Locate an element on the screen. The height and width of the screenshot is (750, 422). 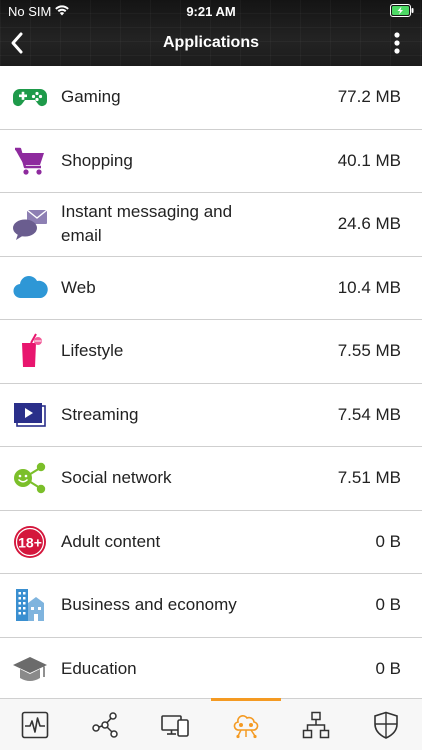
app-data-usage: 7.51 MB is located at coordinates (369, 478).